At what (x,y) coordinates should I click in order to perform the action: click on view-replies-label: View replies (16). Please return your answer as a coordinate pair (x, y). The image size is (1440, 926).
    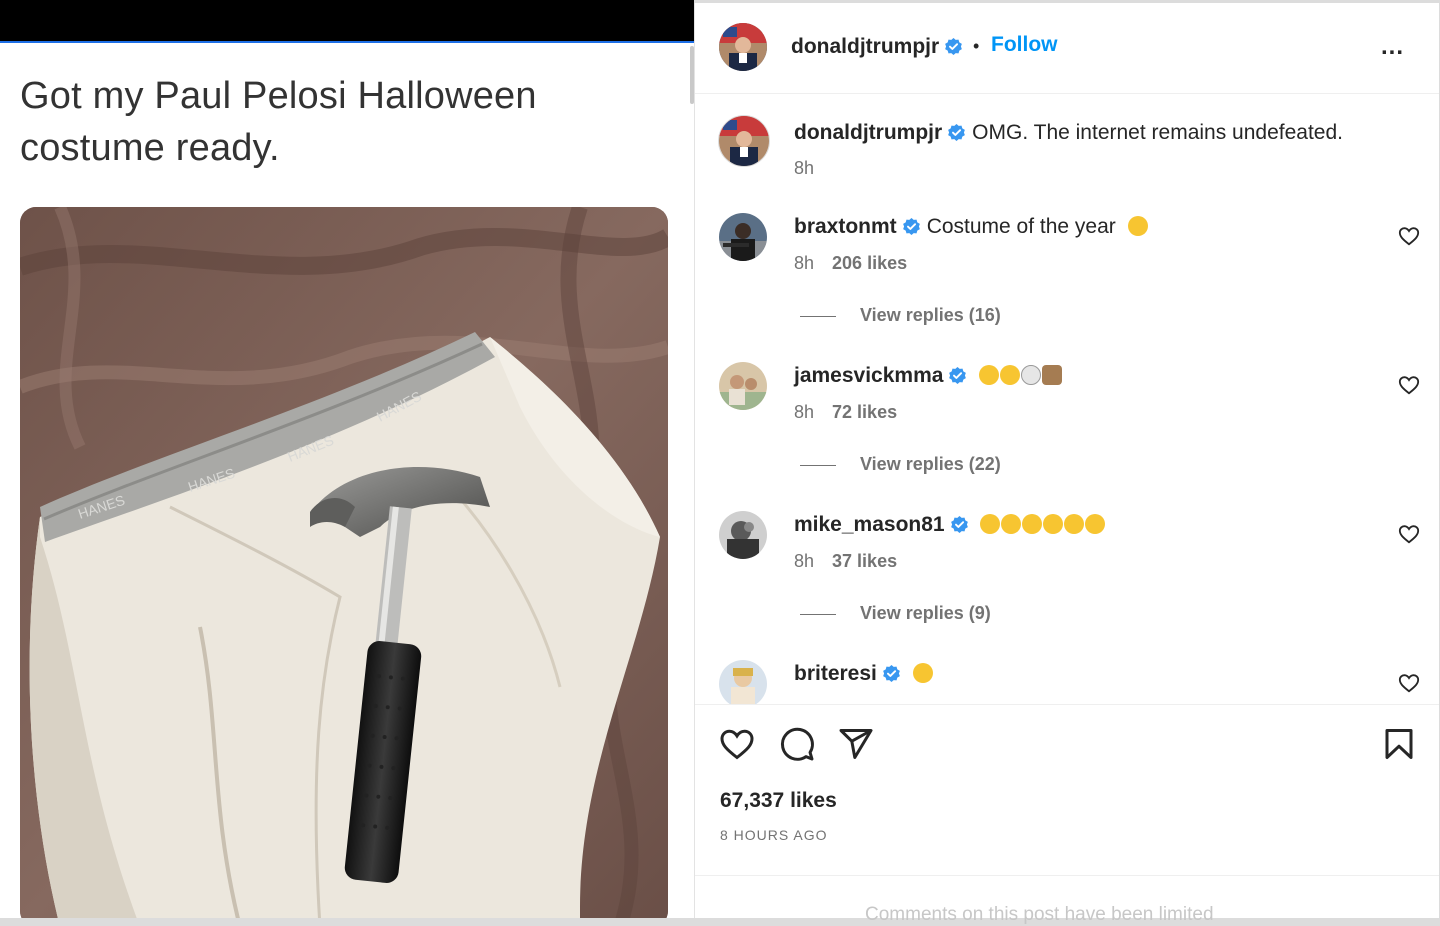
    Looking at the image, I should click on (930, 315).